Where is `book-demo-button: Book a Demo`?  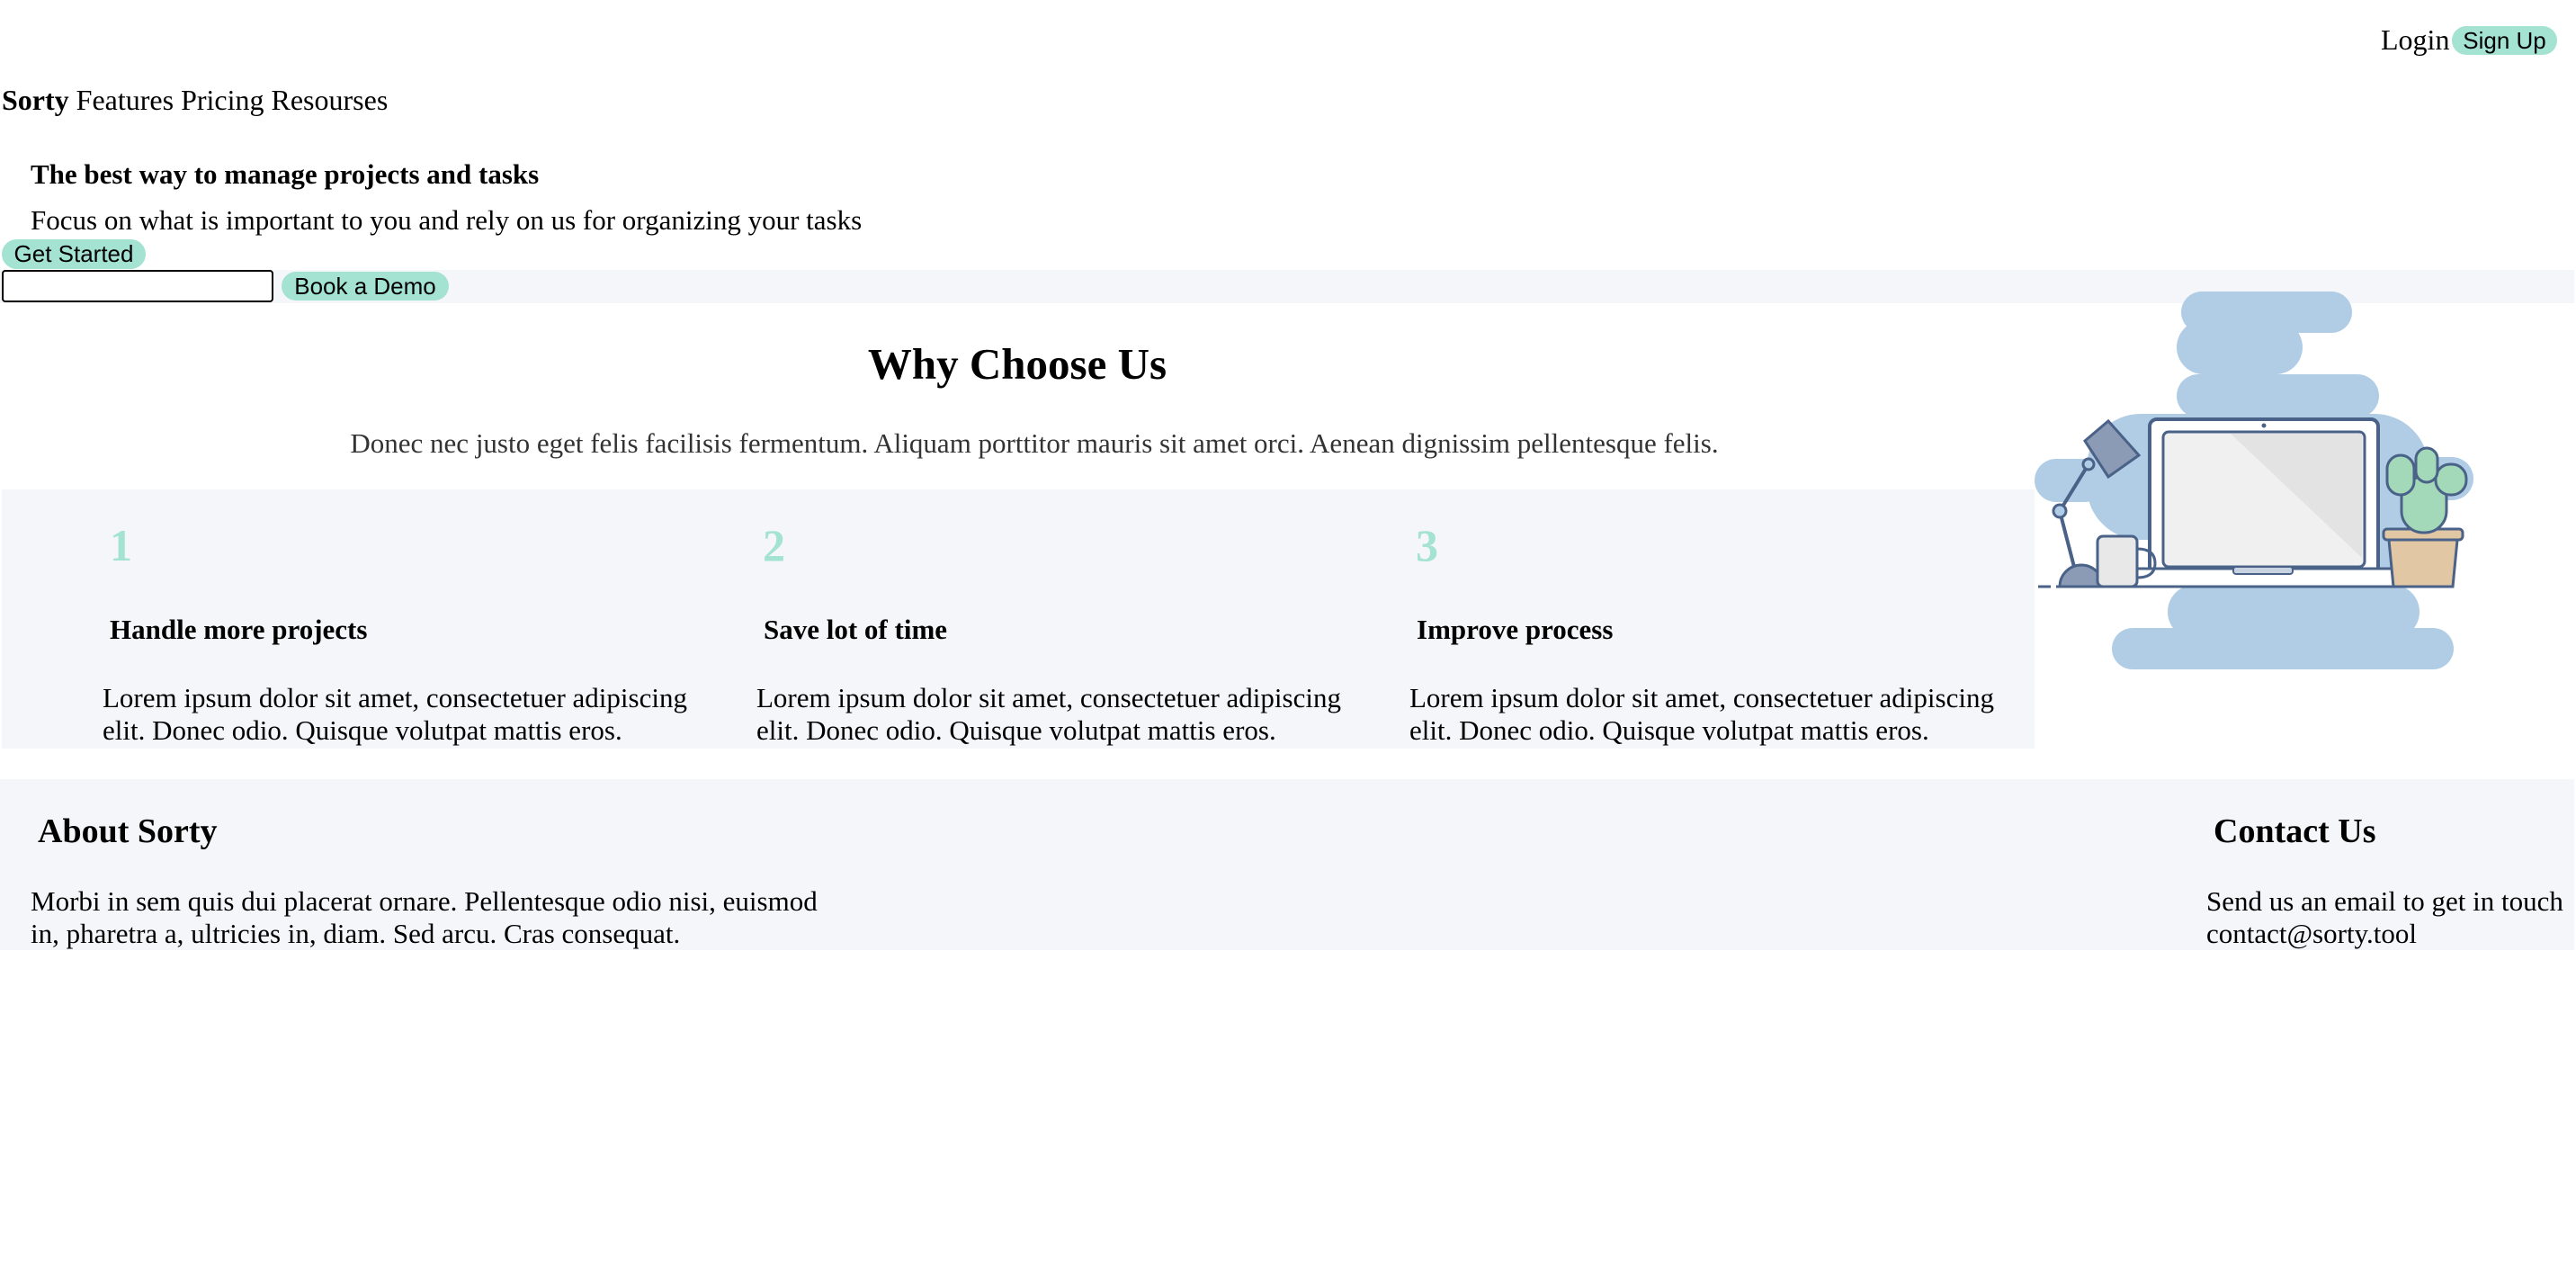
book-demo-button: Book a Demo is located at coordinates (365, 286).